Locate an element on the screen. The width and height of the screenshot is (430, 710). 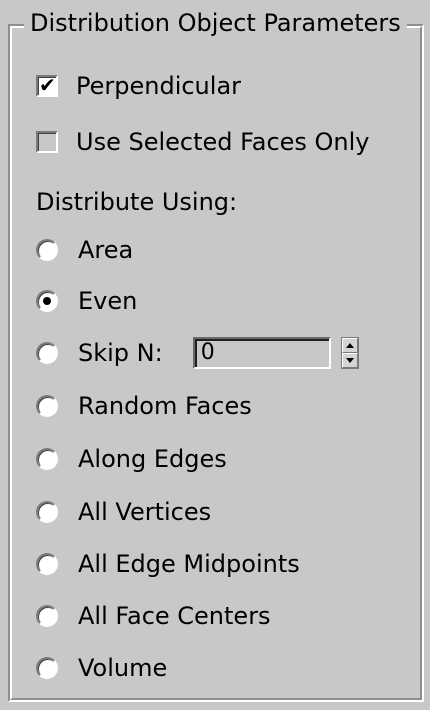
perpendicular-row: ✔ Perpendicular is located at coordinates (138, 86).